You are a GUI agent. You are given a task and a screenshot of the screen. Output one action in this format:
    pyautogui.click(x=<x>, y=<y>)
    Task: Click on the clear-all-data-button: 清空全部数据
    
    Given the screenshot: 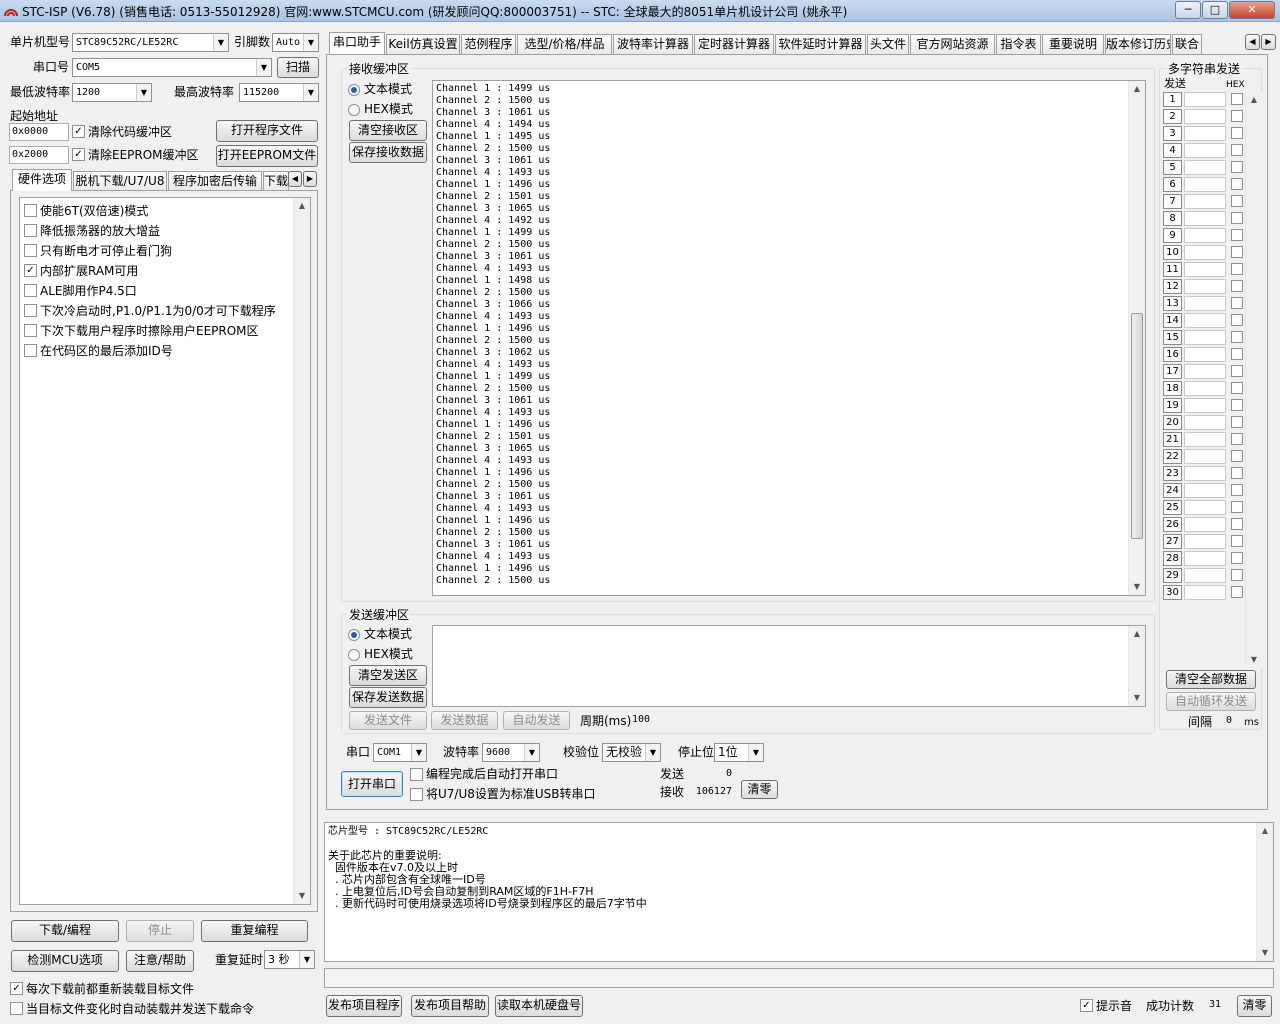 What is the action you would take?
    pyautogui.click(x=1211, y=679)
    